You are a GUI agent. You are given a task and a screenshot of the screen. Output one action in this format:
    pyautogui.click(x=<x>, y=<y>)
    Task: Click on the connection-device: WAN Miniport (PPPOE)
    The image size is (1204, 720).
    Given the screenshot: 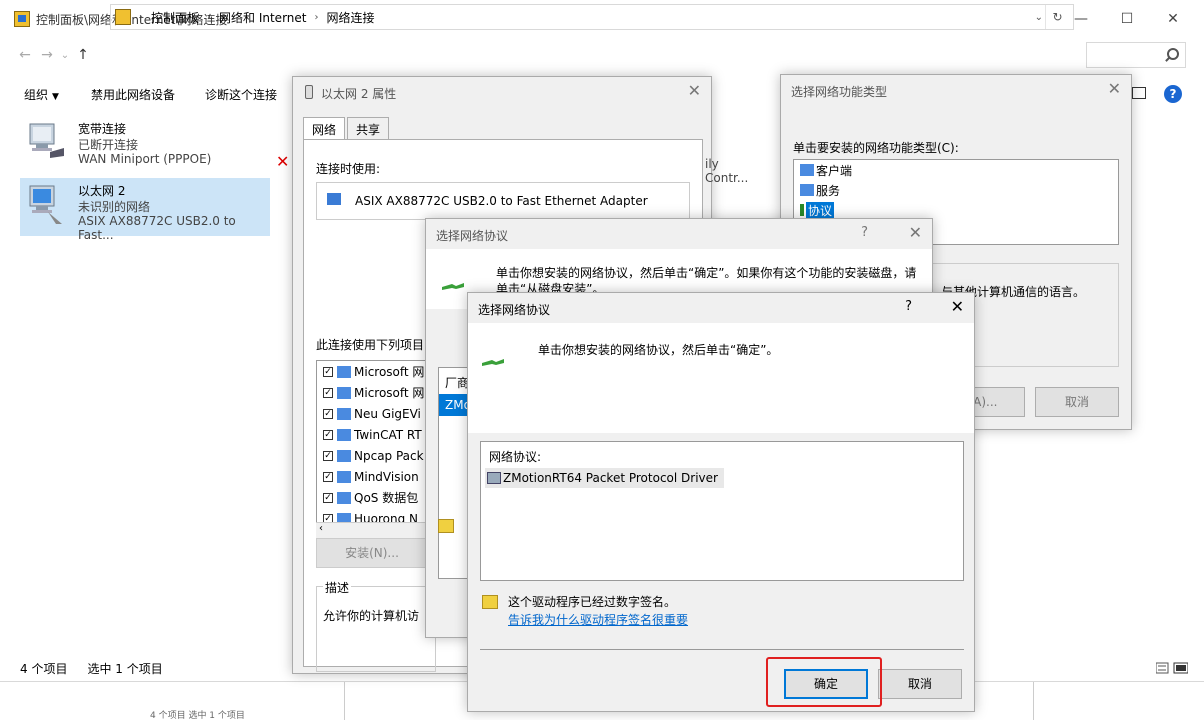 What is the action you would take?
    pyautogui.click(x=145, y=159)
    